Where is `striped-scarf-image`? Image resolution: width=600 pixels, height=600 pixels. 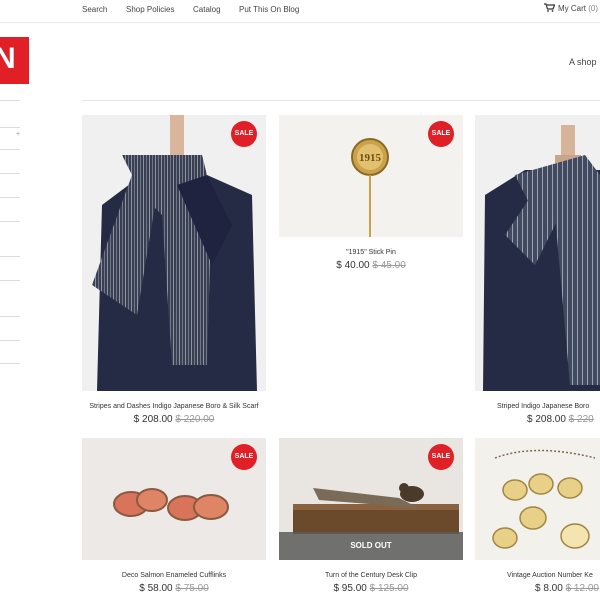
striped-scarf-image is located at coordinates (537, 253).